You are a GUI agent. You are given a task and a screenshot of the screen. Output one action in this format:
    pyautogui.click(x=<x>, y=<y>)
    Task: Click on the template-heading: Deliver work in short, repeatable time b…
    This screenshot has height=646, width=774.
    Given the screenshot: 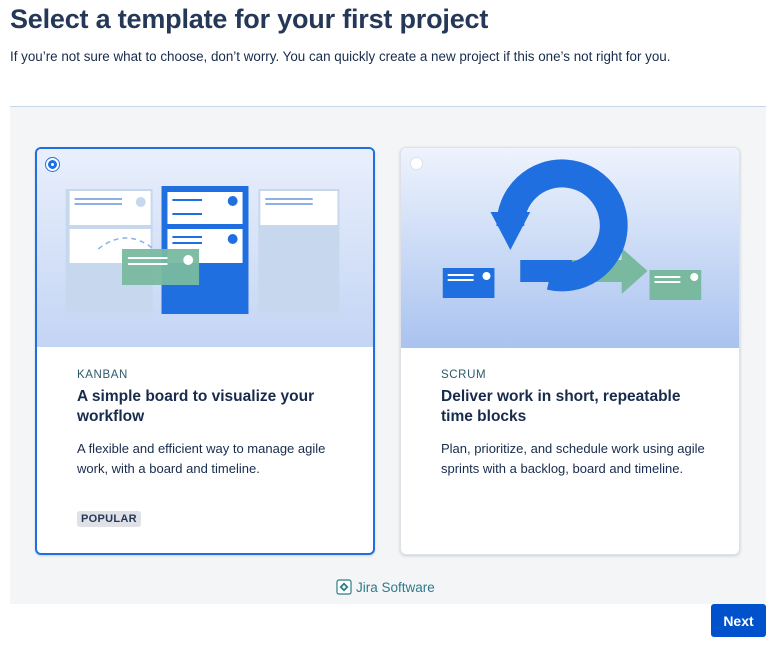 What is the action you would take?
    pyautogui.click(x=561, y=406)
    